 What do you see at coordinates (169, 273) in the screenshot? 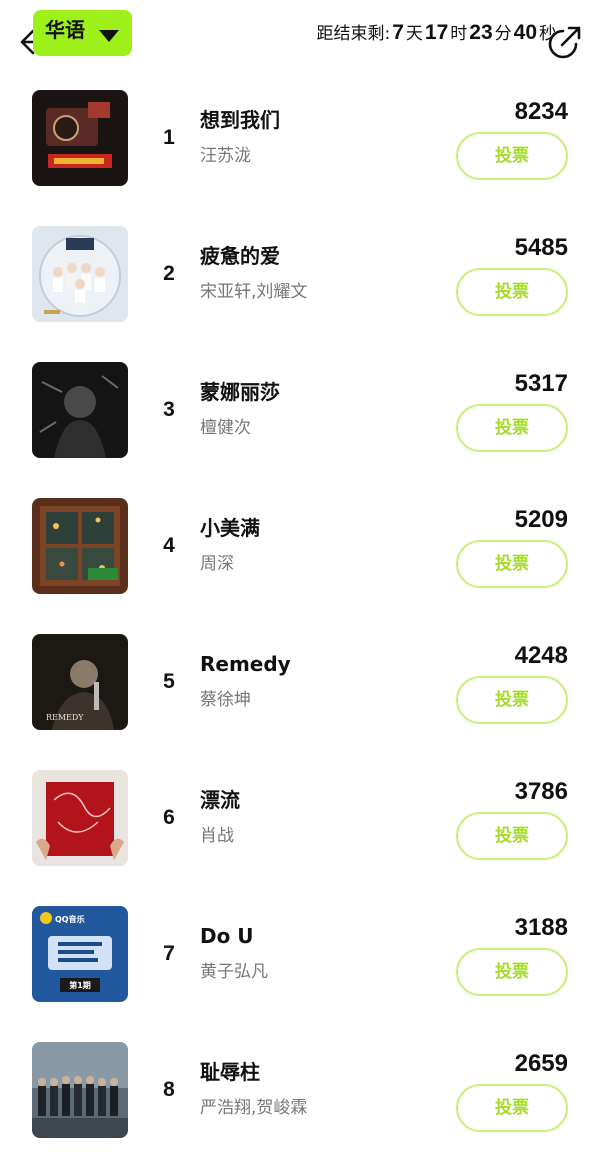
I see `rank-number: 2` at bounding box center [169, 273].